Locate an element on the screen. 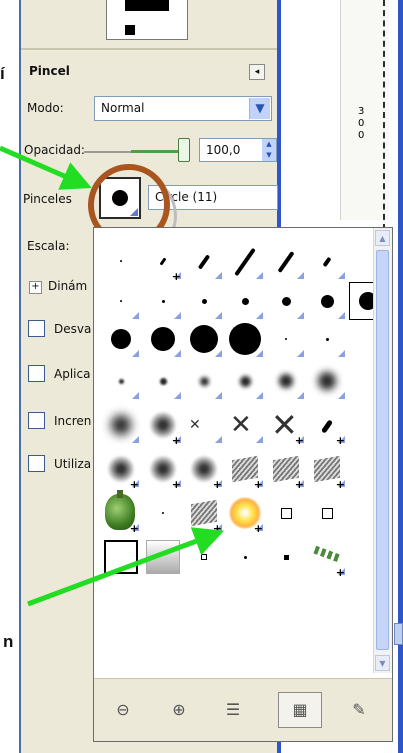 This screenshot has width=403, height=753. panel-menu-button: ◂ is located at coordinates (257, 72).